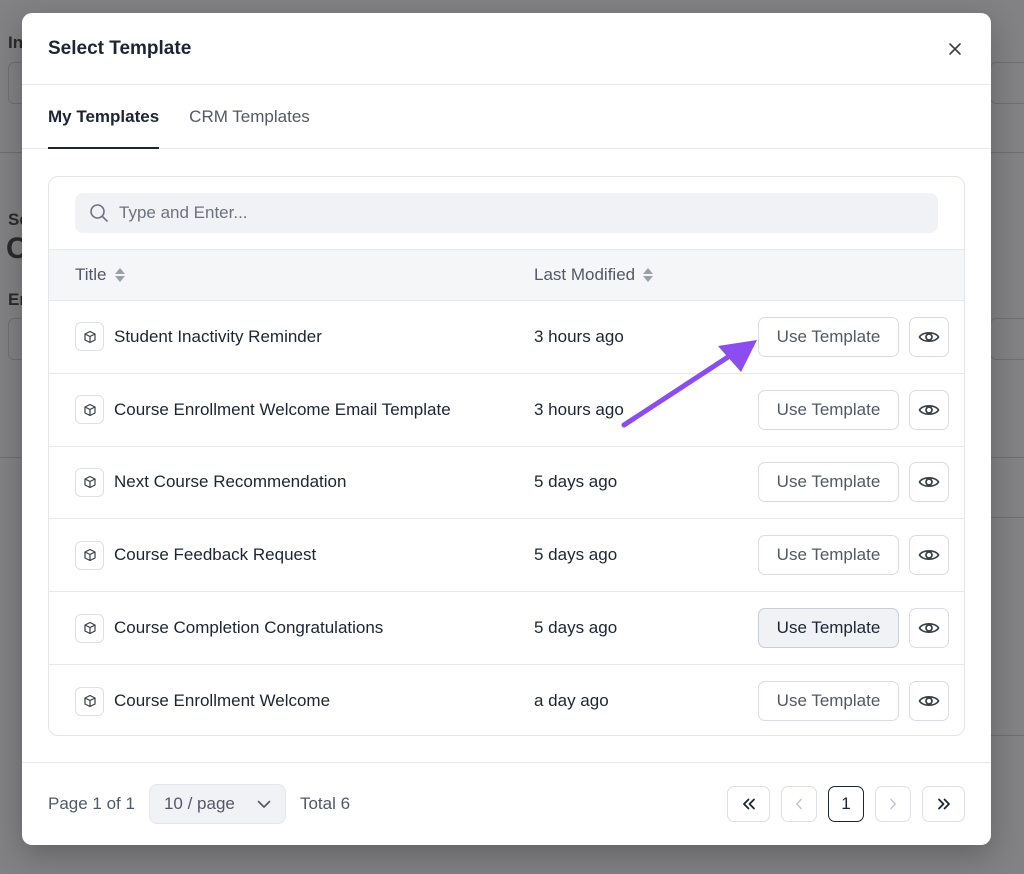 Image resolution: width=1024 pixels, height=874 pixels. I want to click on per-page-select: 10 / page, so click(217, 804).